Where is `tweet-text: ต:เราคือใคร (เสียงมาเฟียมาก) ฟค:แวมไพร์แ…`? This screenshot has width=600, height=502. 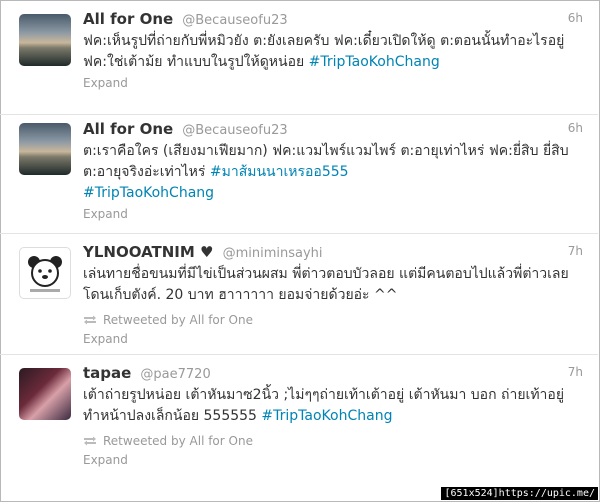 tweet-text: ต:เราคือใคร (เสียงมาเฟียมาก) ฟค:แวมไพร์แ… is located at coordinates (333, 172).